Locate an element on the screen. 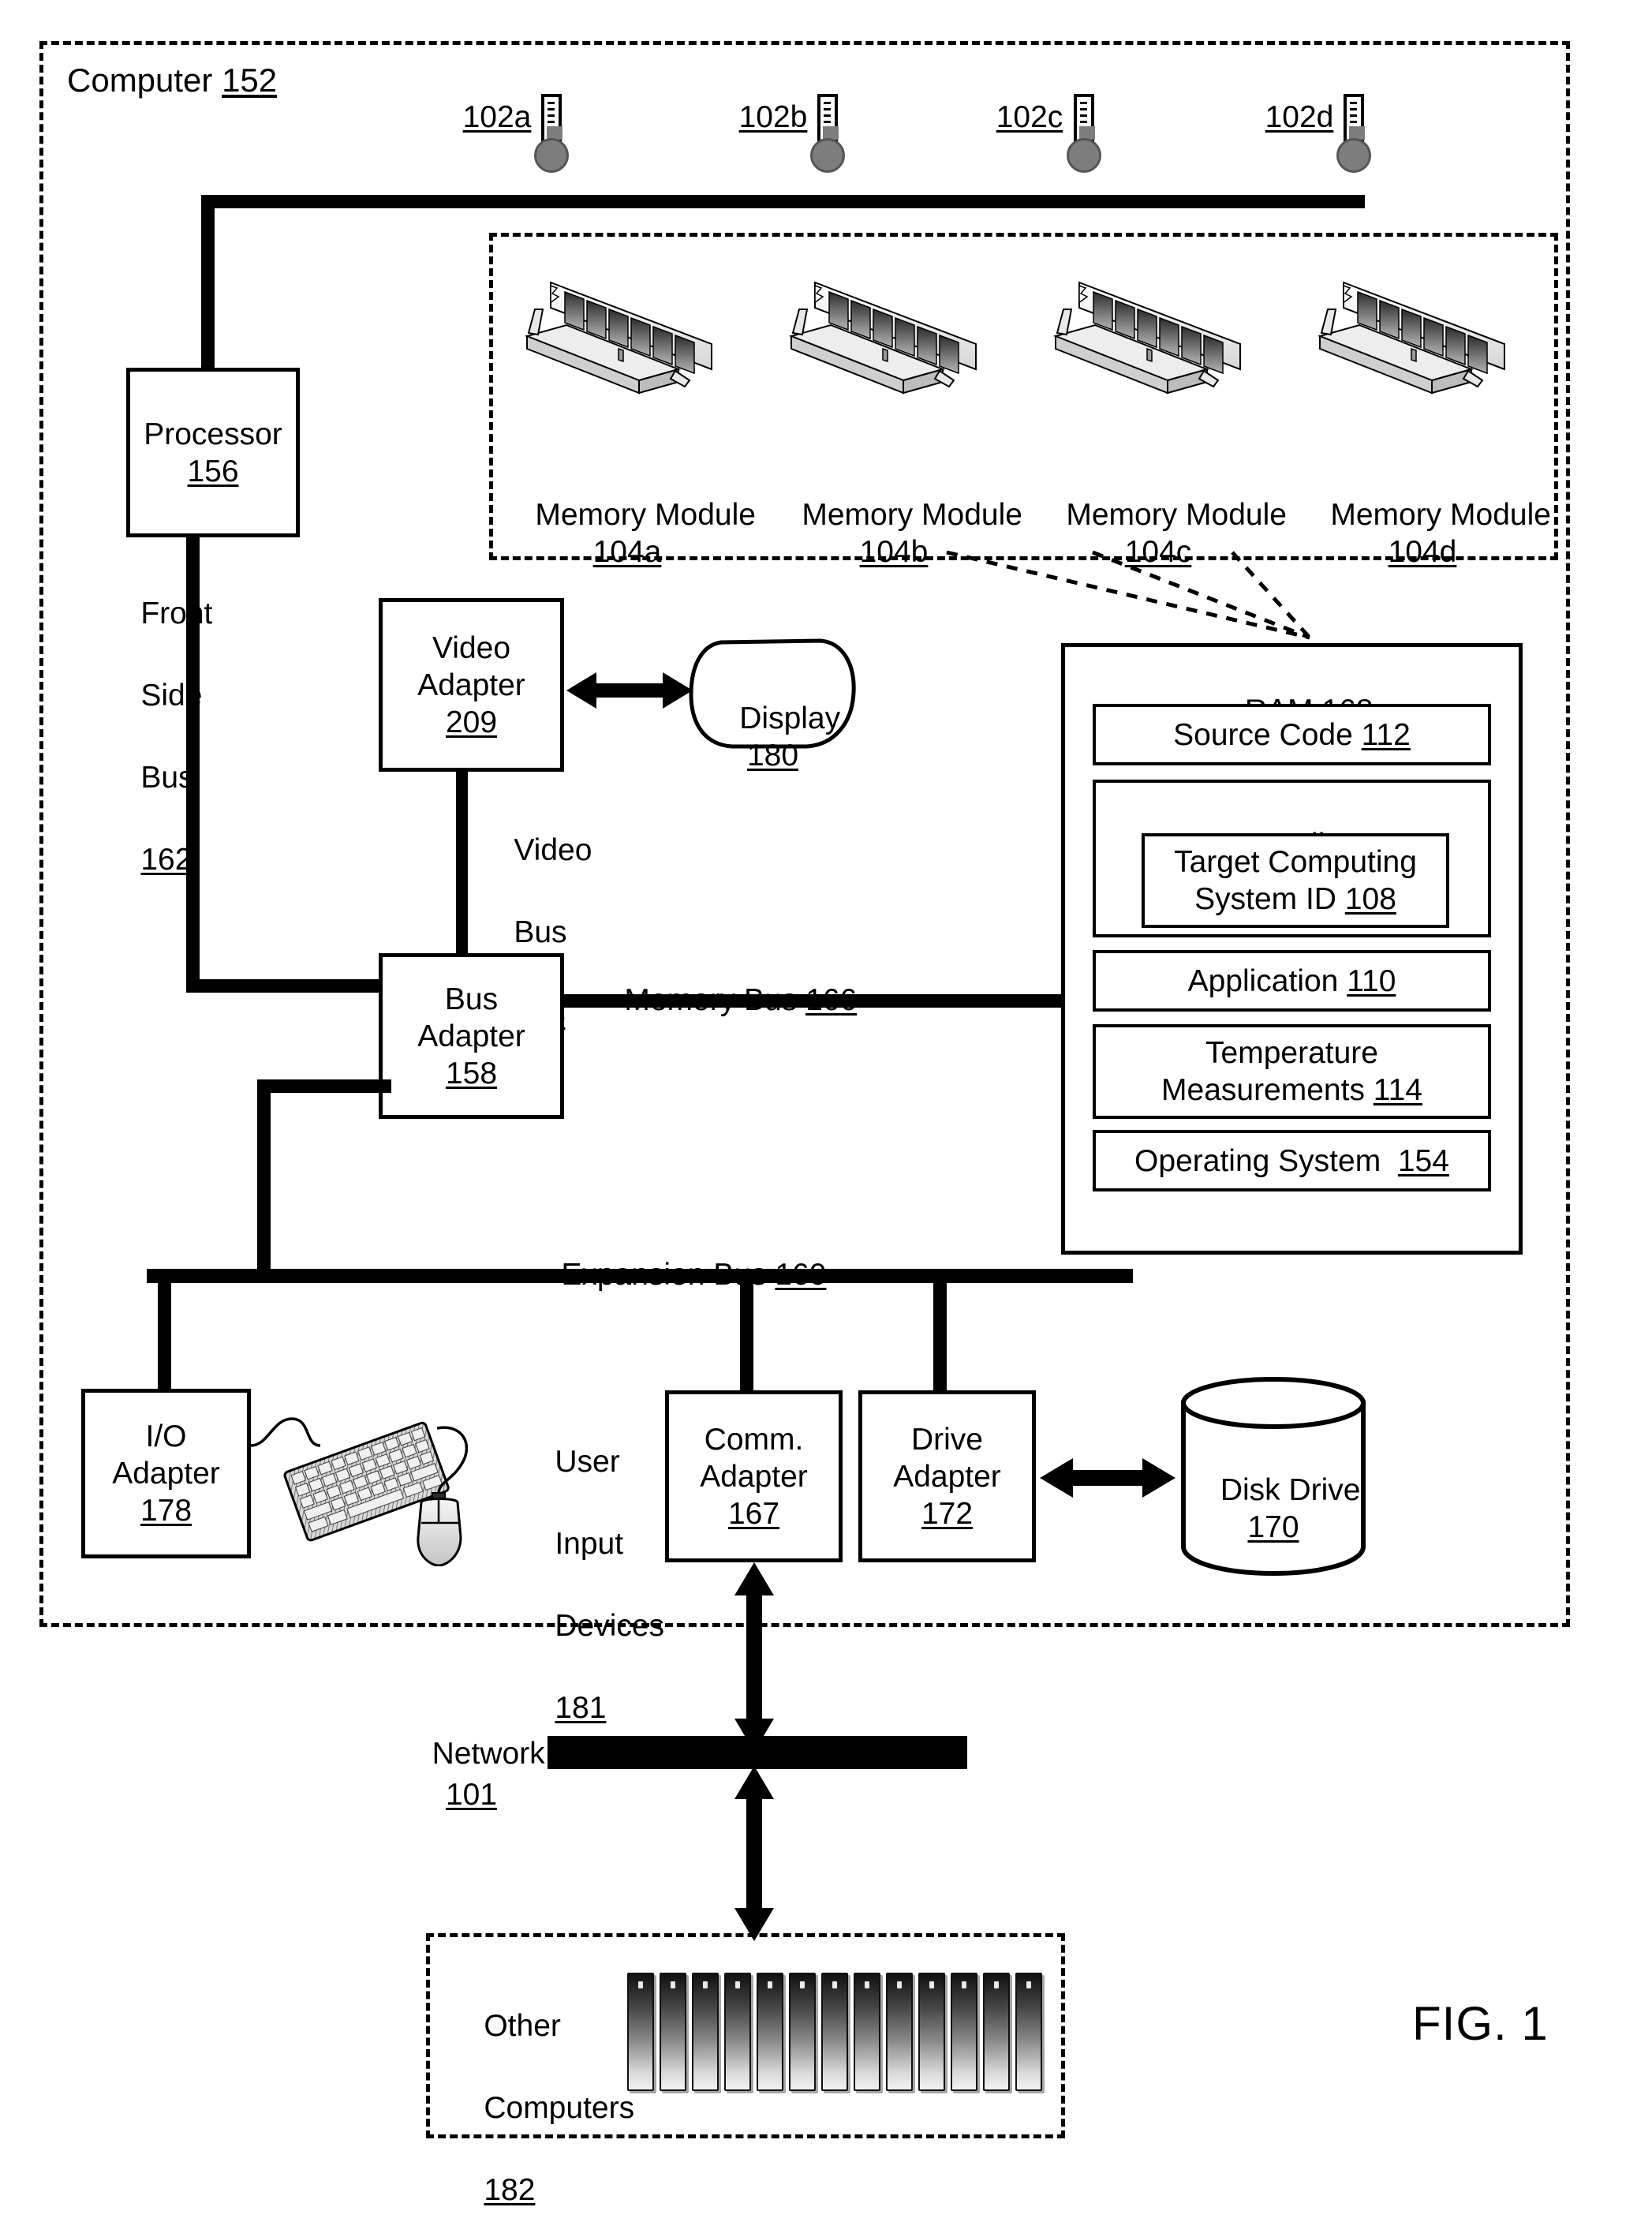 This screenshot has width=1652, height=2237. sensor-label-102d: 102d is located at coordinates (1299, 117).